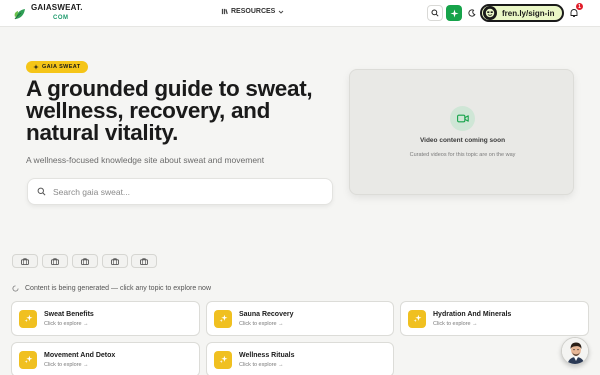 This screenshot has height=375, width=600. I want to click on site-logo: GAIASWEAT. COM, so click(48, 12).